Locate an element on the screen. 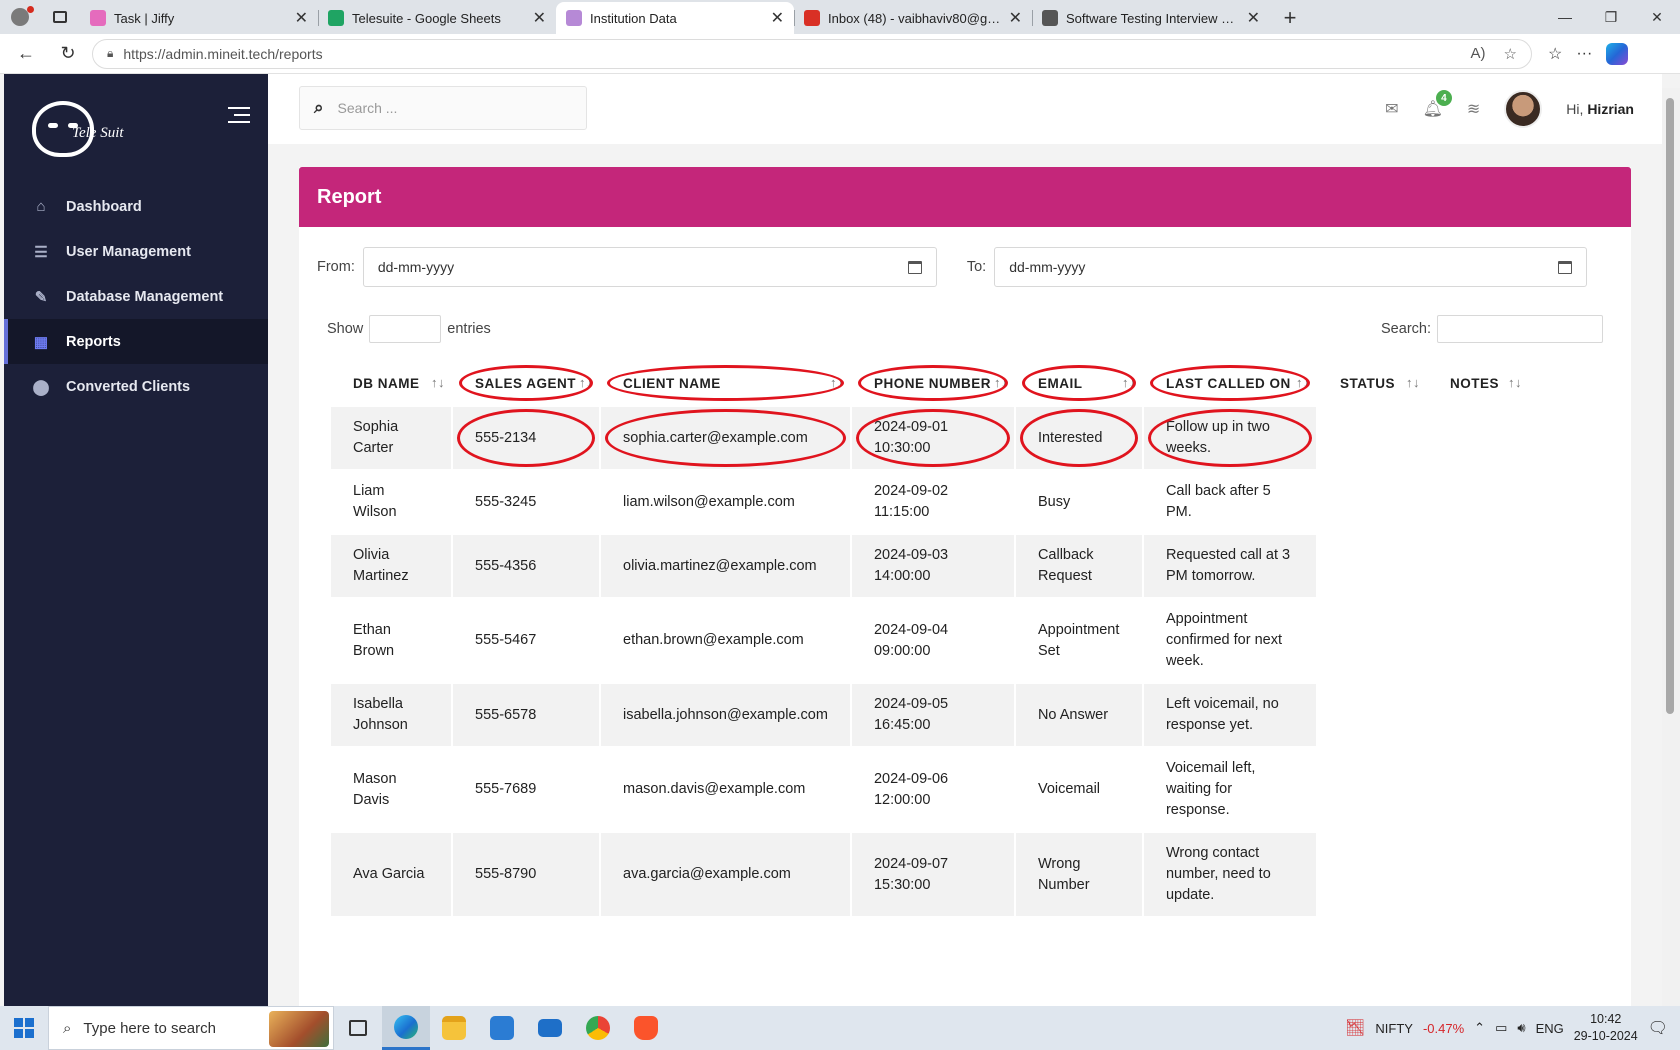 The height and width of the screenshot is (1050, 1680). cell-client-name: mason.davis@example.com is located at coordinates (725, 789).